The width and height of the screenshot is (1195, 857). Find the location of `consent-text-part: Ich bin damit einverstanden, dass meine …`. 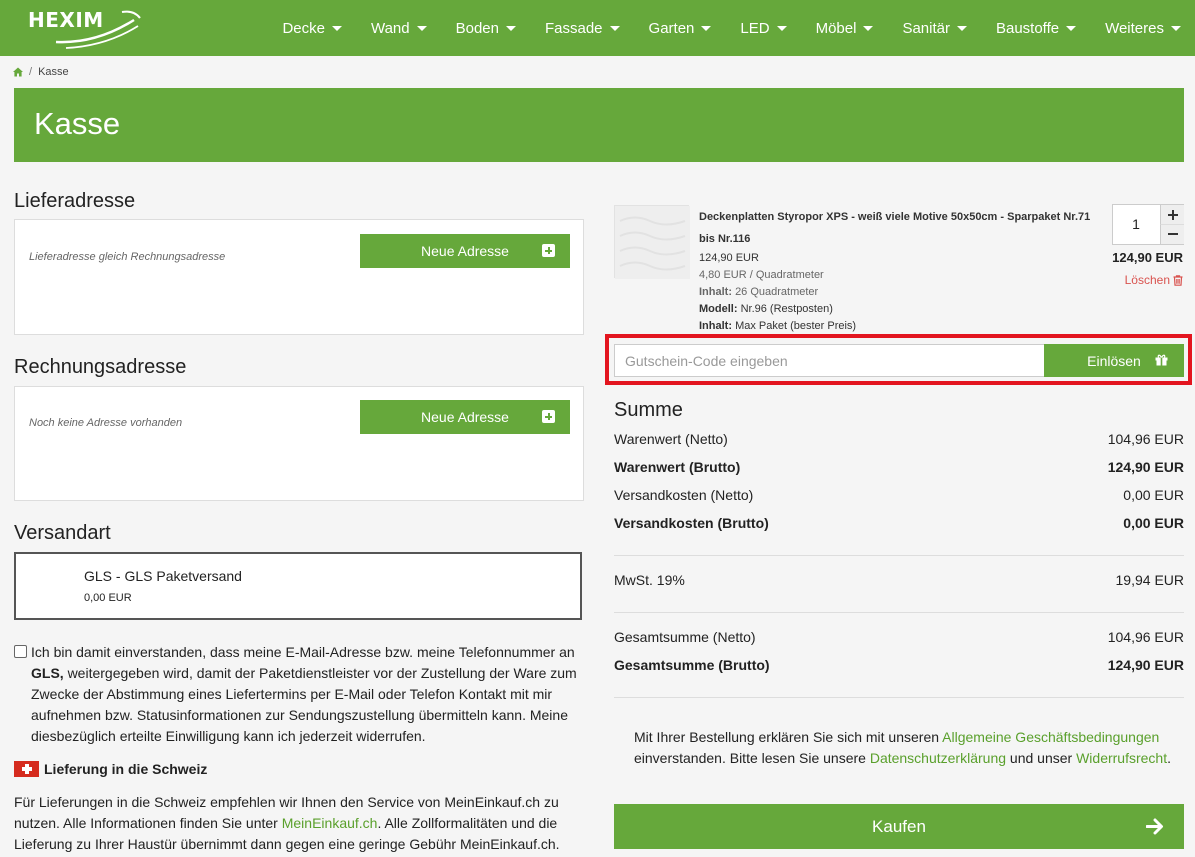

consent-text-part: Ich bin damit einverstanden, dass meine … is located at coordinates (303, 652).